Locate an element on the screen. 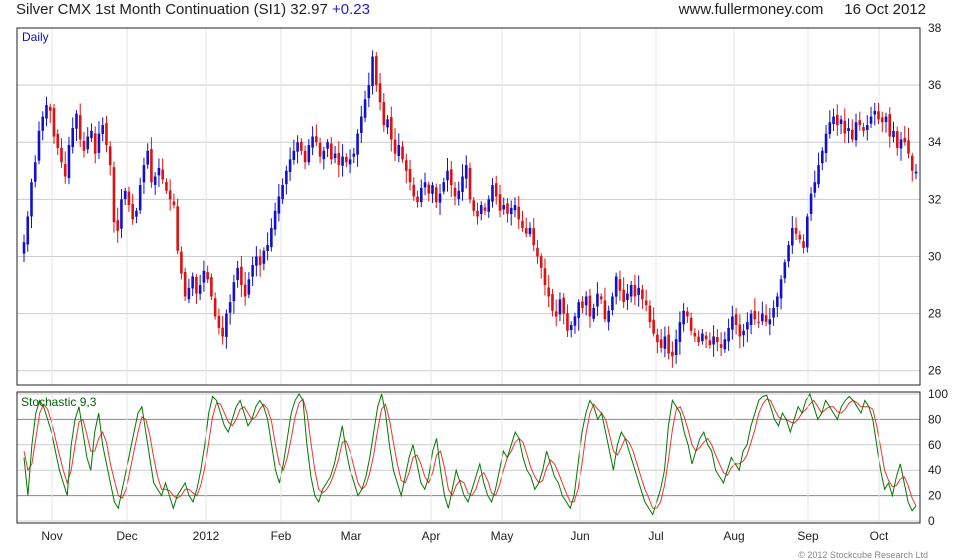  stoch-tick-label: 40 is located at coordinates (935, 470).